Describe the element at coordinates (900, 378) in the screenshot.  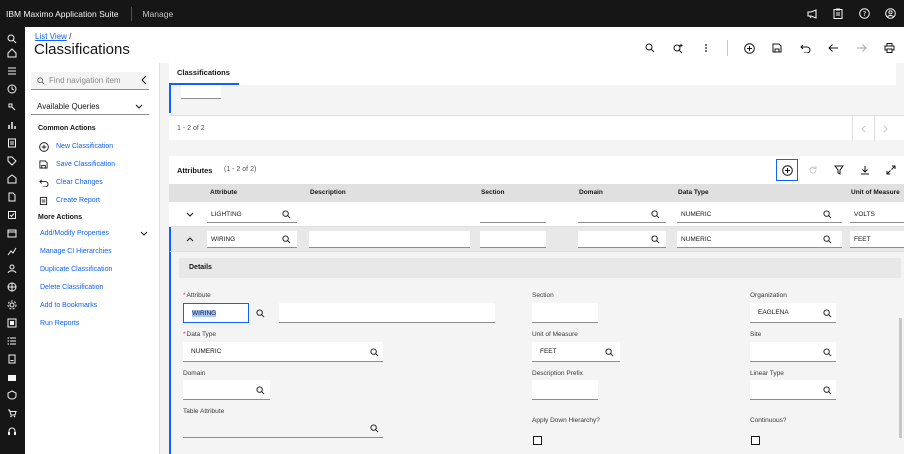
I see `scrollbar` at that location.